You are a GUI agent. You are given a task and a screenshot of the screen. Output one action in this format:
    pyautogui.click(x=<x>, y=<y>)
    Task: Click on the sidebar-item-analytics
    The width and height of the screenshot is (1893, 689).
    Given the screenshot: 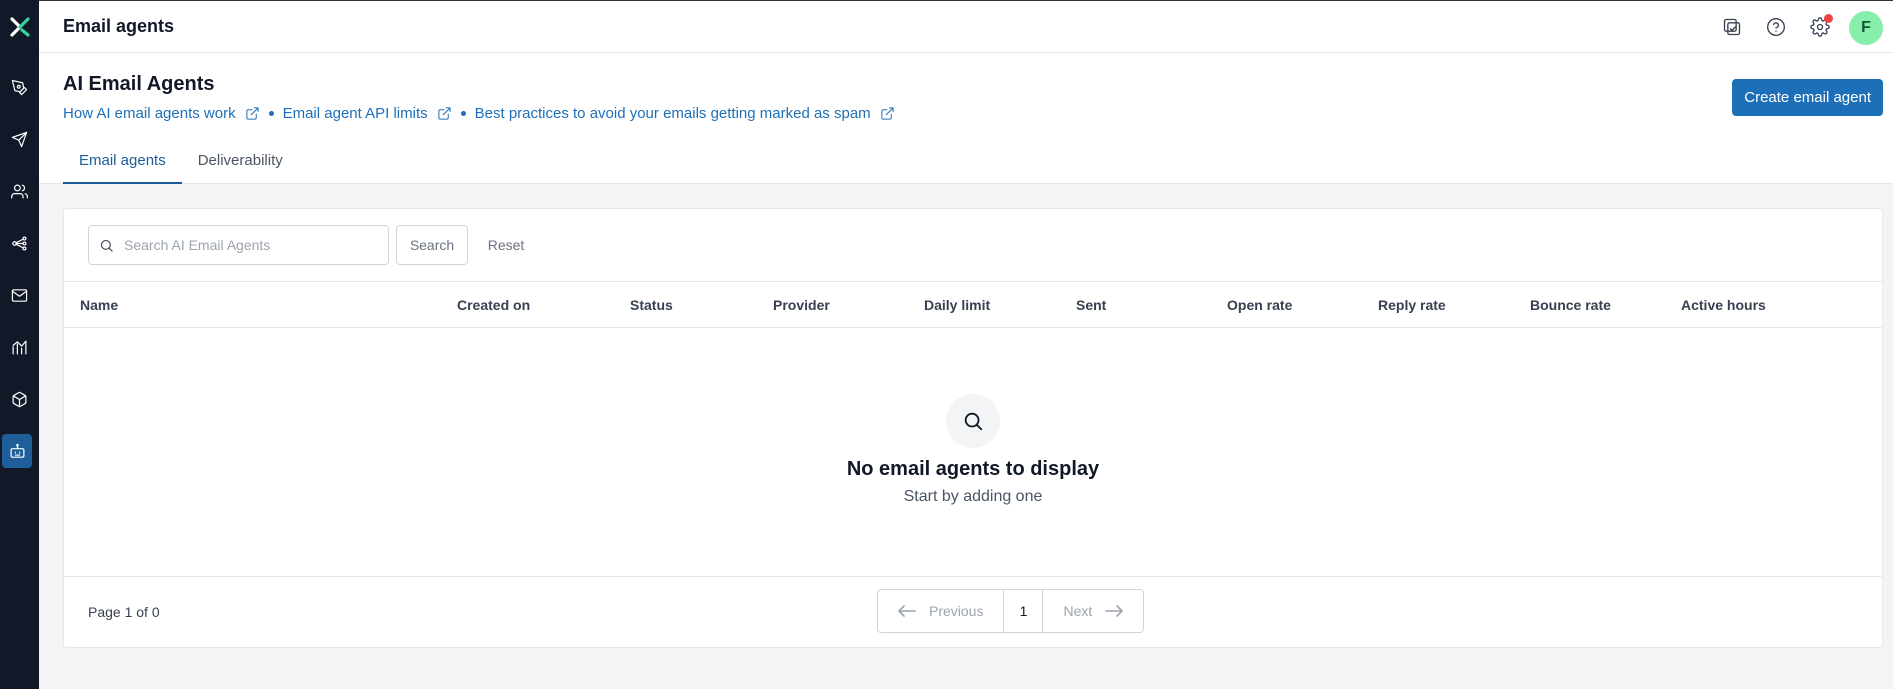 What is the action you would take?
    pyautogui.click(x=19, y=347)
    